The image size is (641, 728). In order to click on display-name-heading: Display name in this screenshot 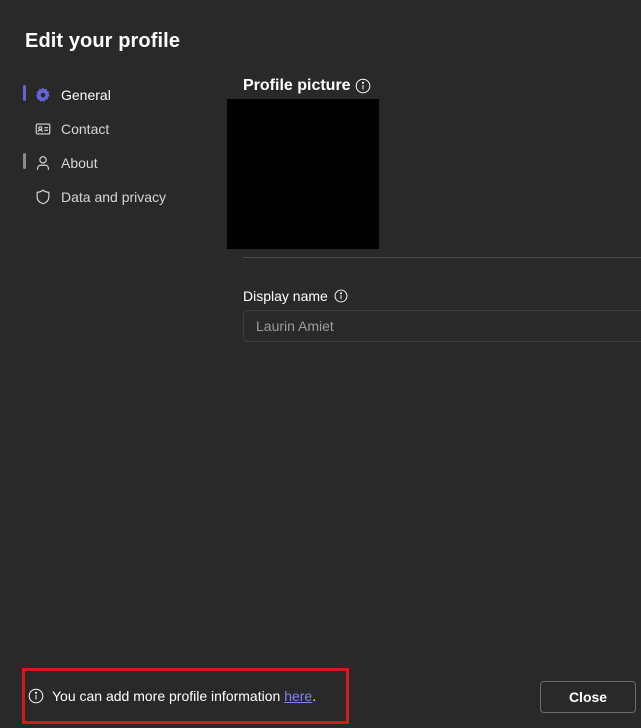, I will do `click(295, 296)`.